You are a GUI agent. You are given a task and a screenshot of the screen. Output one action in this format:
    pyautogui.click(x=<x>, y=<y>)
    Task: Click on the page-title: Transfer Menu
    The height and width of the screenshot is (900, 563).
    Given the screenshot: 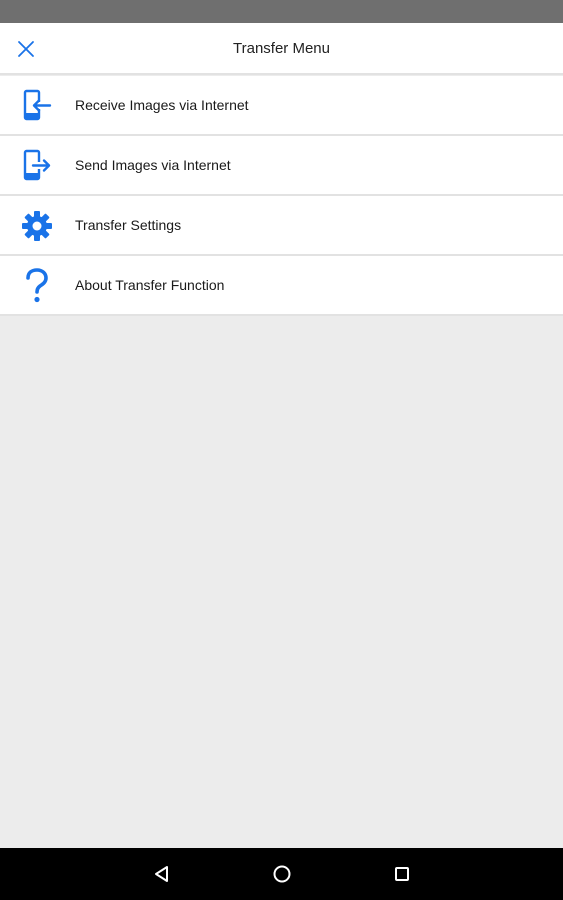 What is the action you would take?
    pyautogui.click(x=281, y=48)
    